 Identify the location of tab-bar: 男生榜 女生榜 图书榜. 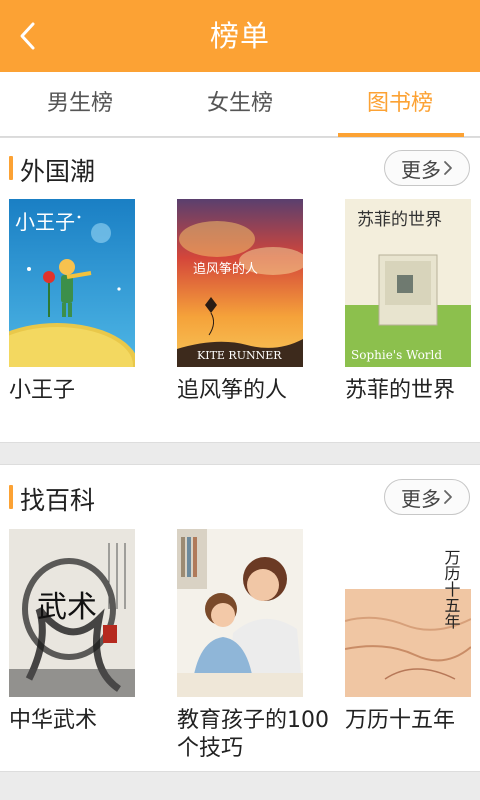
(240, 104).